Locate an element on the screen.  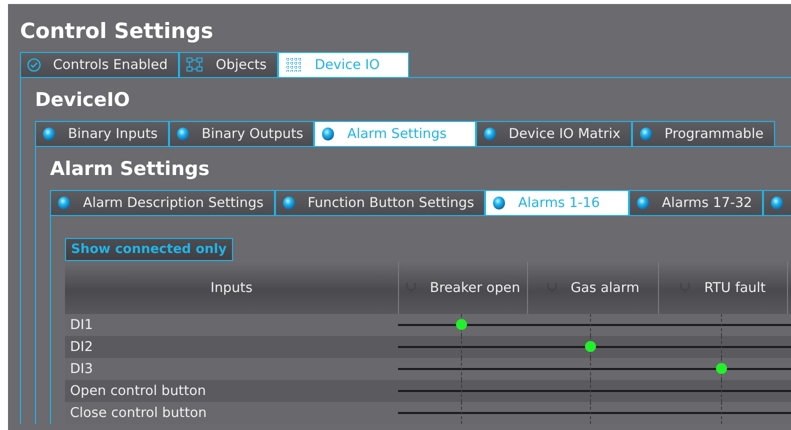
column-header: RTU fault is located at coordinates (735, 288).